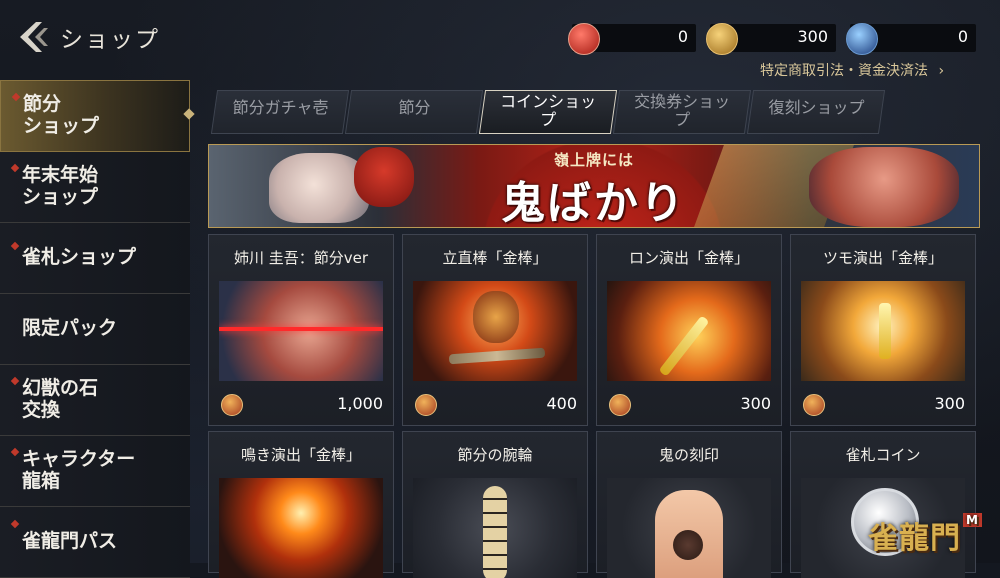 Image resolution: width=1000 pixels, height=578 pixels. What do you see at coordinates (911, 39) in the screenshot?
I see `currency-blue-orb: 0` at bounding box center [911, 39].